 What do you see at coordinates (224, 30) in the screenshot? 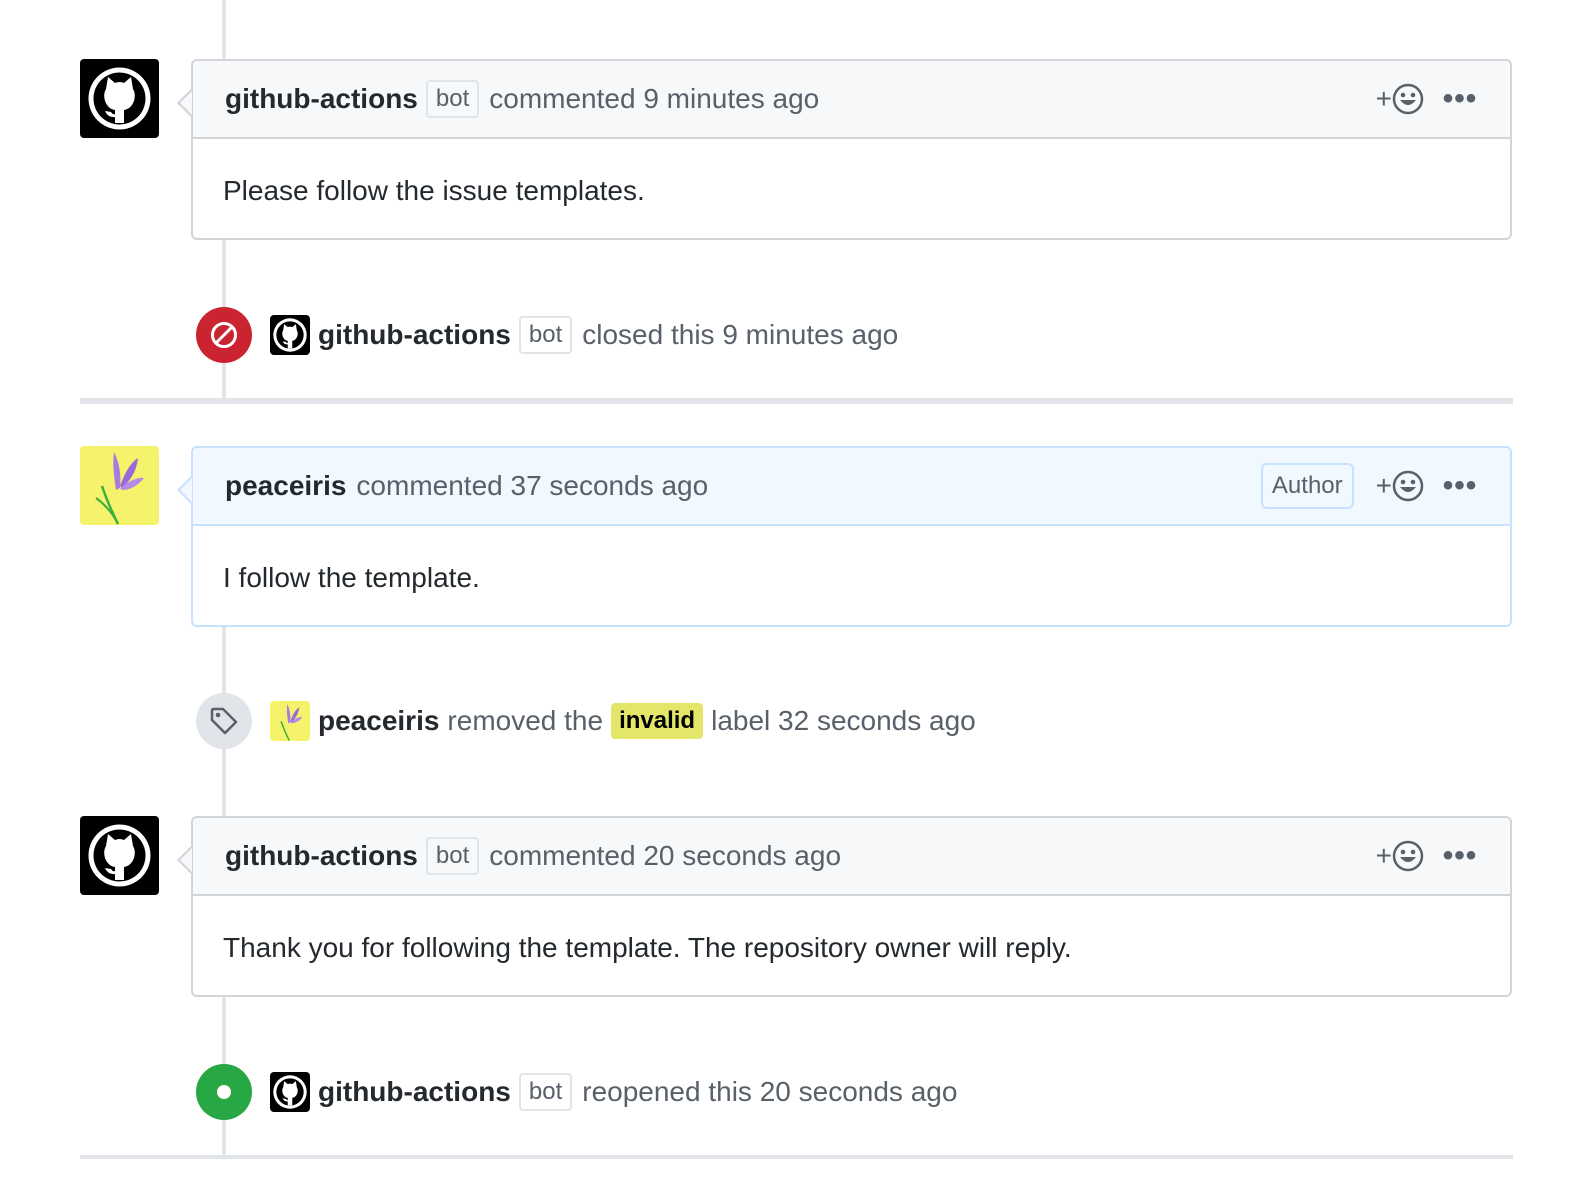
I see `timeline-line` at bounding box center [224, 30].